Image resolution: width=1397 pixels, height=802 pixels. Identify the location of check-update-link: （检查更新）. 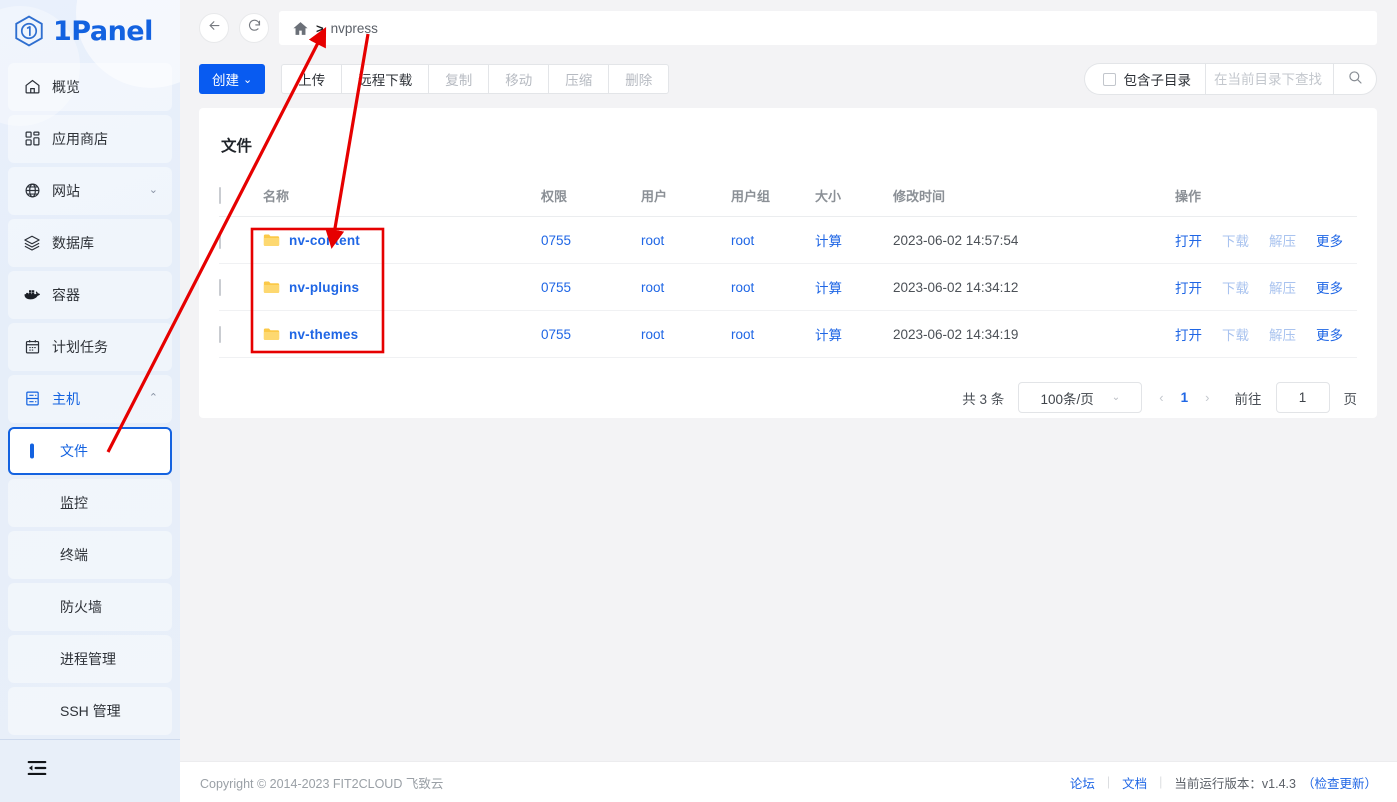
(1339, 782).